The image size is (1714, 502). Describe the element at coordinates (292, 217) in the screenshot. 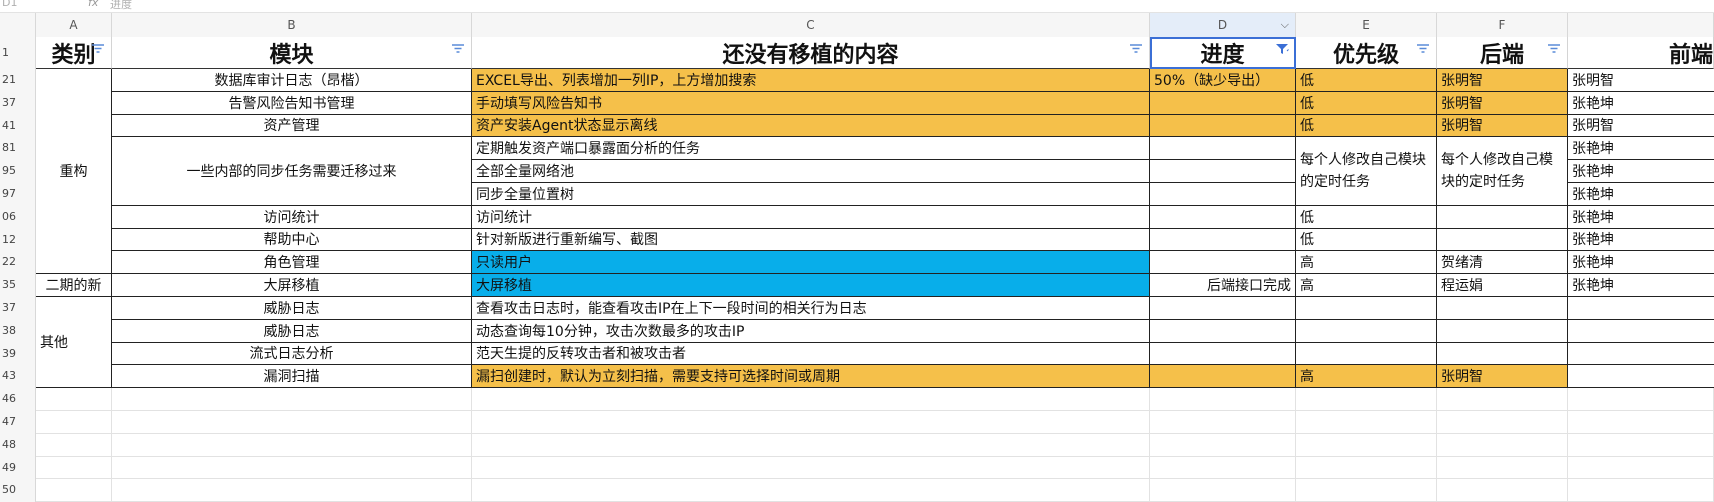

I see `module-cell: 访问统计` at that location.